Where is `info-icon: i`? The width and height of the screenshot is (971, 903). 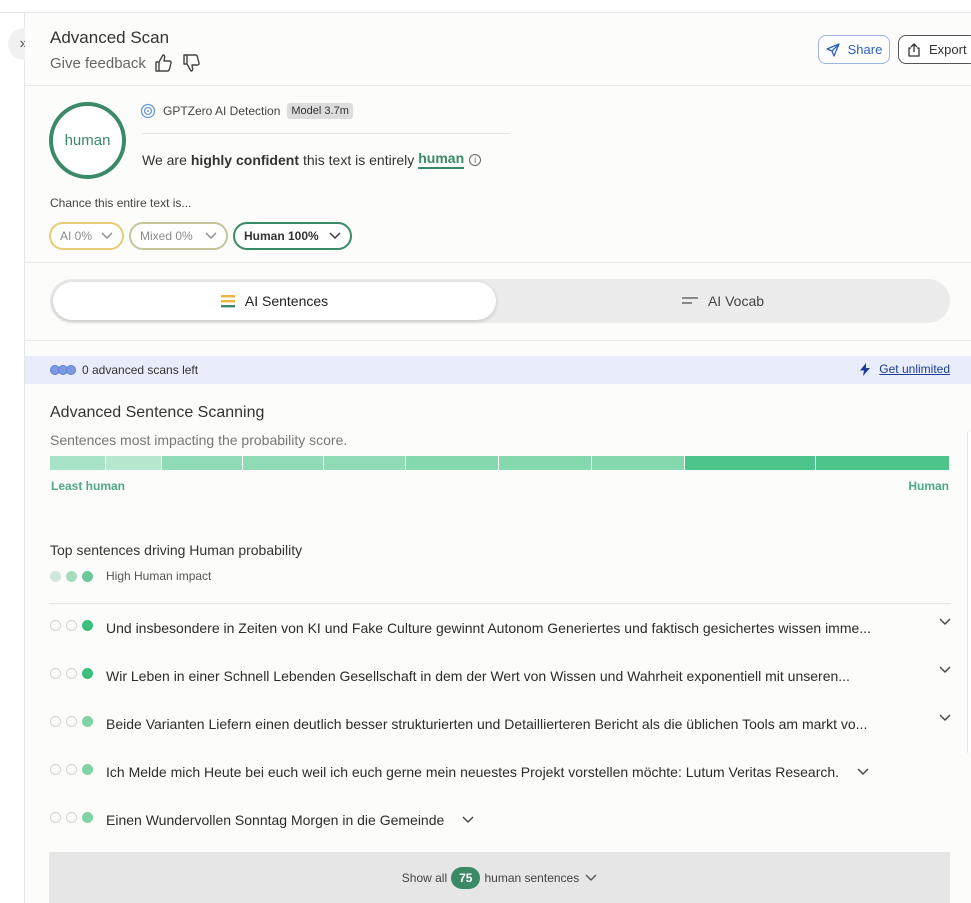 info-icon: i is located at coordinates (475, 159).